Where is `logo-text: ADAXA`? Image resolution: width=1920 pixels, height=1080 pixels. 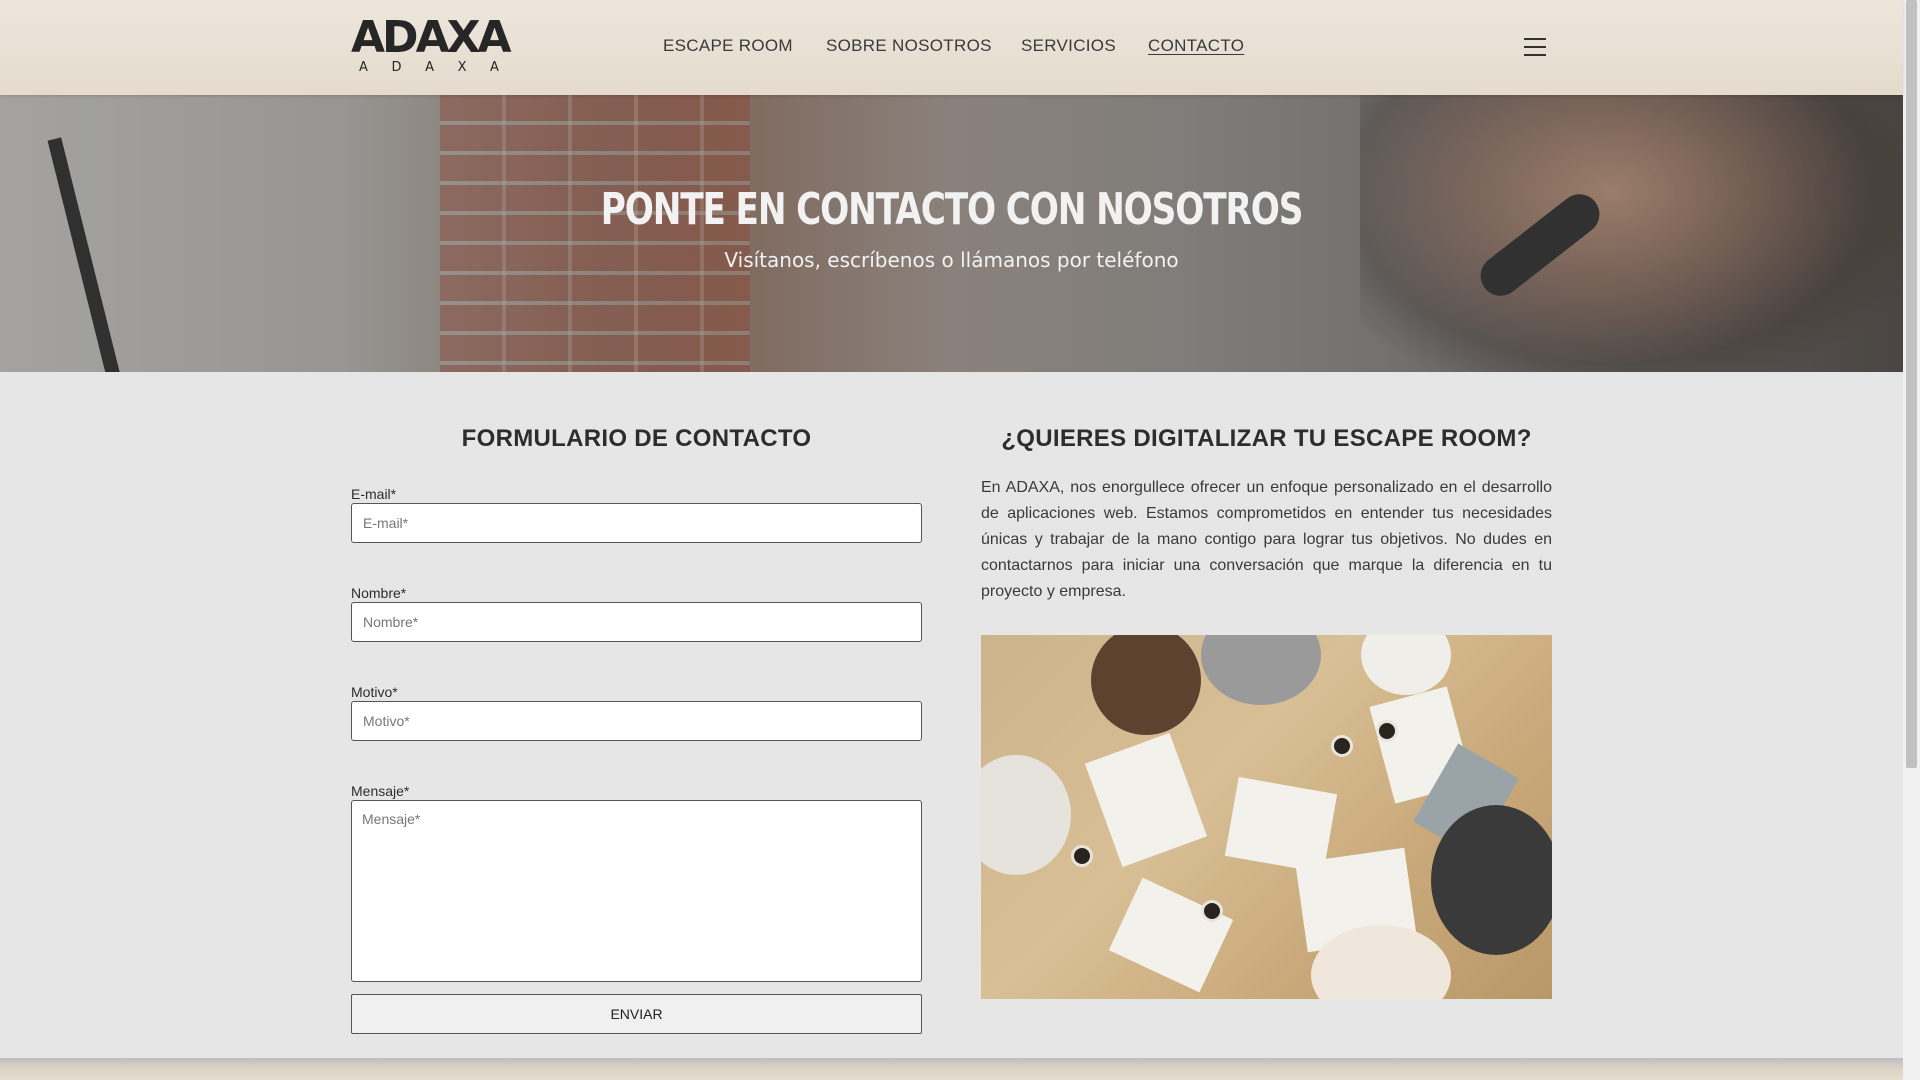 logo-text: ADAXA is located at coordinates (431, 37).